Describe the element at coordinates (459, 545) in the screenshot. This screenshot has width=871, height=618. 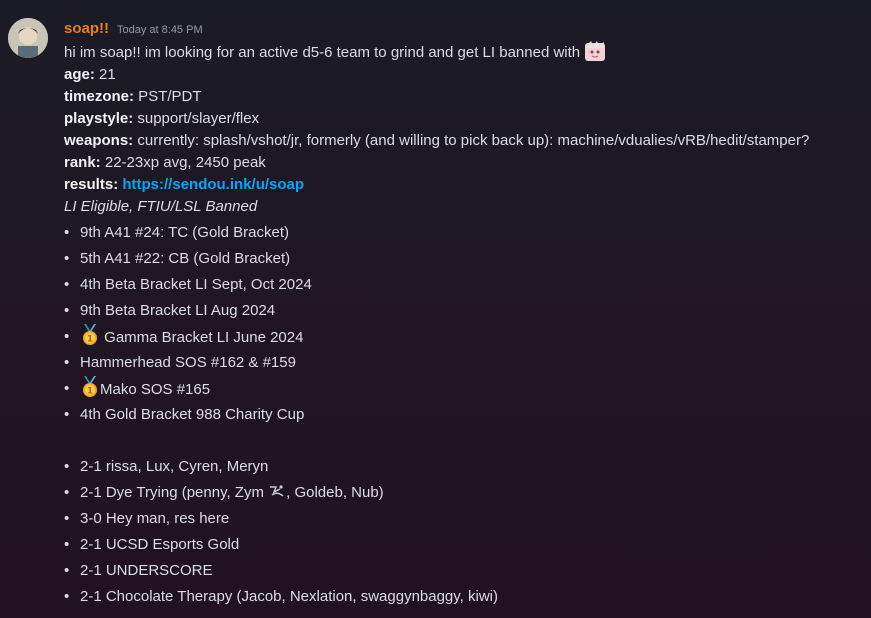
I see `list-item: 2-1 UCSD Esports Gold` at that location.